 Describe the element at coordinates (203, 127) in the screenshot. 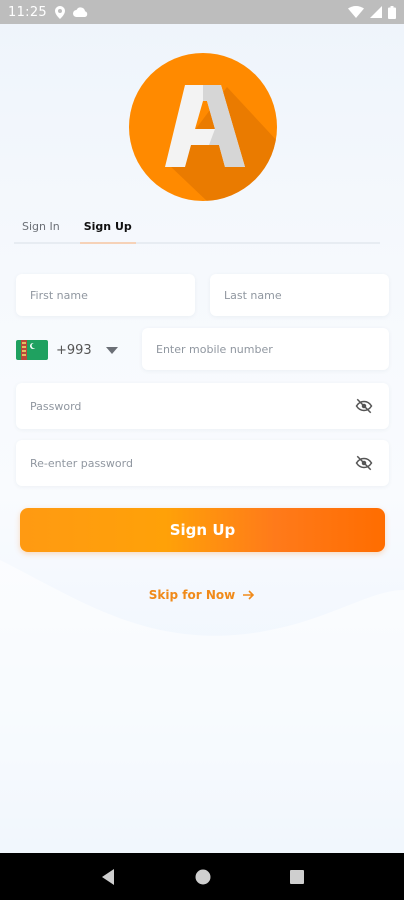

I see `app-logo` at that location.